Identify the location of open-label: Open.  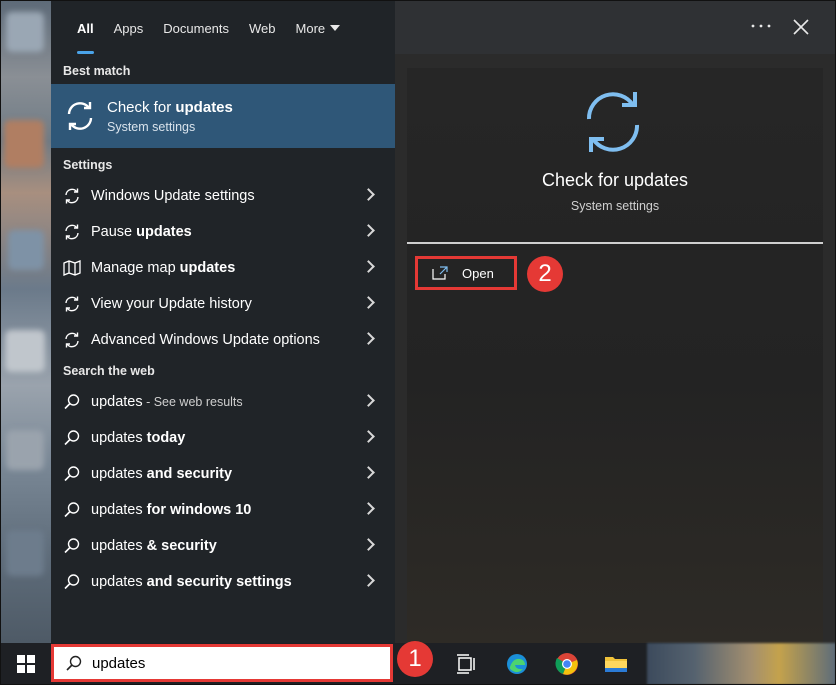
(478, 273).